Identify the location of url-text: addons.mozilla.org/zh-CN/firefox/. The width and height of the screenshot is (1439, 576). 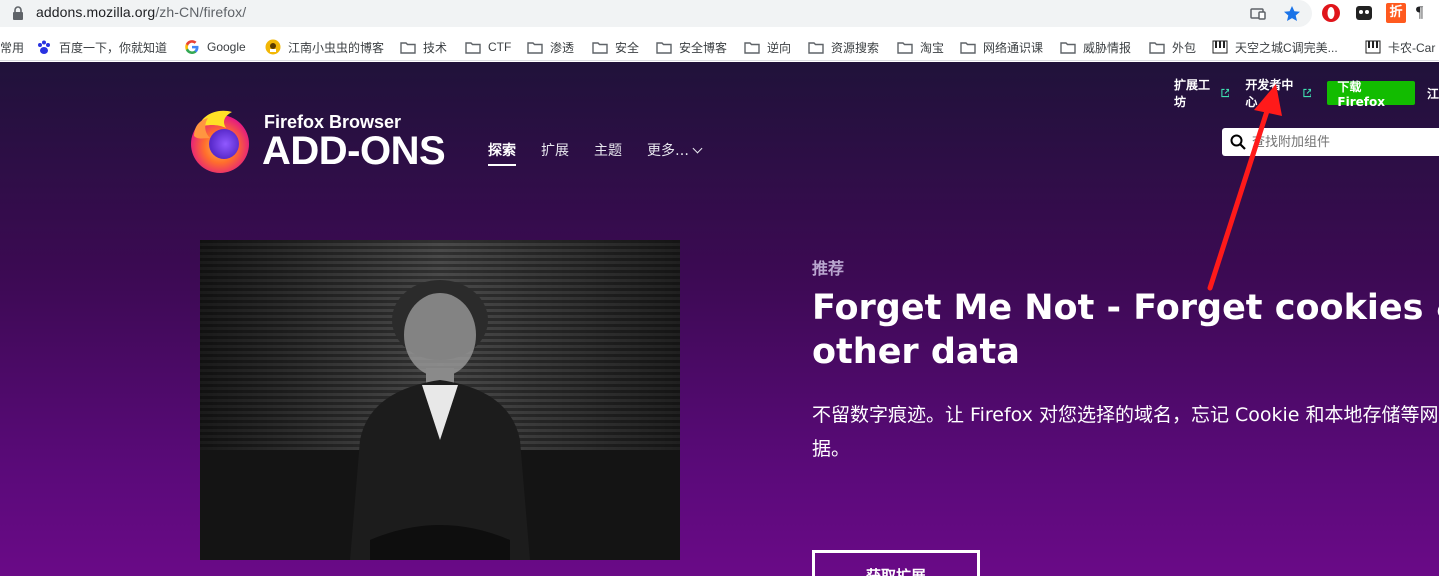
(141, 12).